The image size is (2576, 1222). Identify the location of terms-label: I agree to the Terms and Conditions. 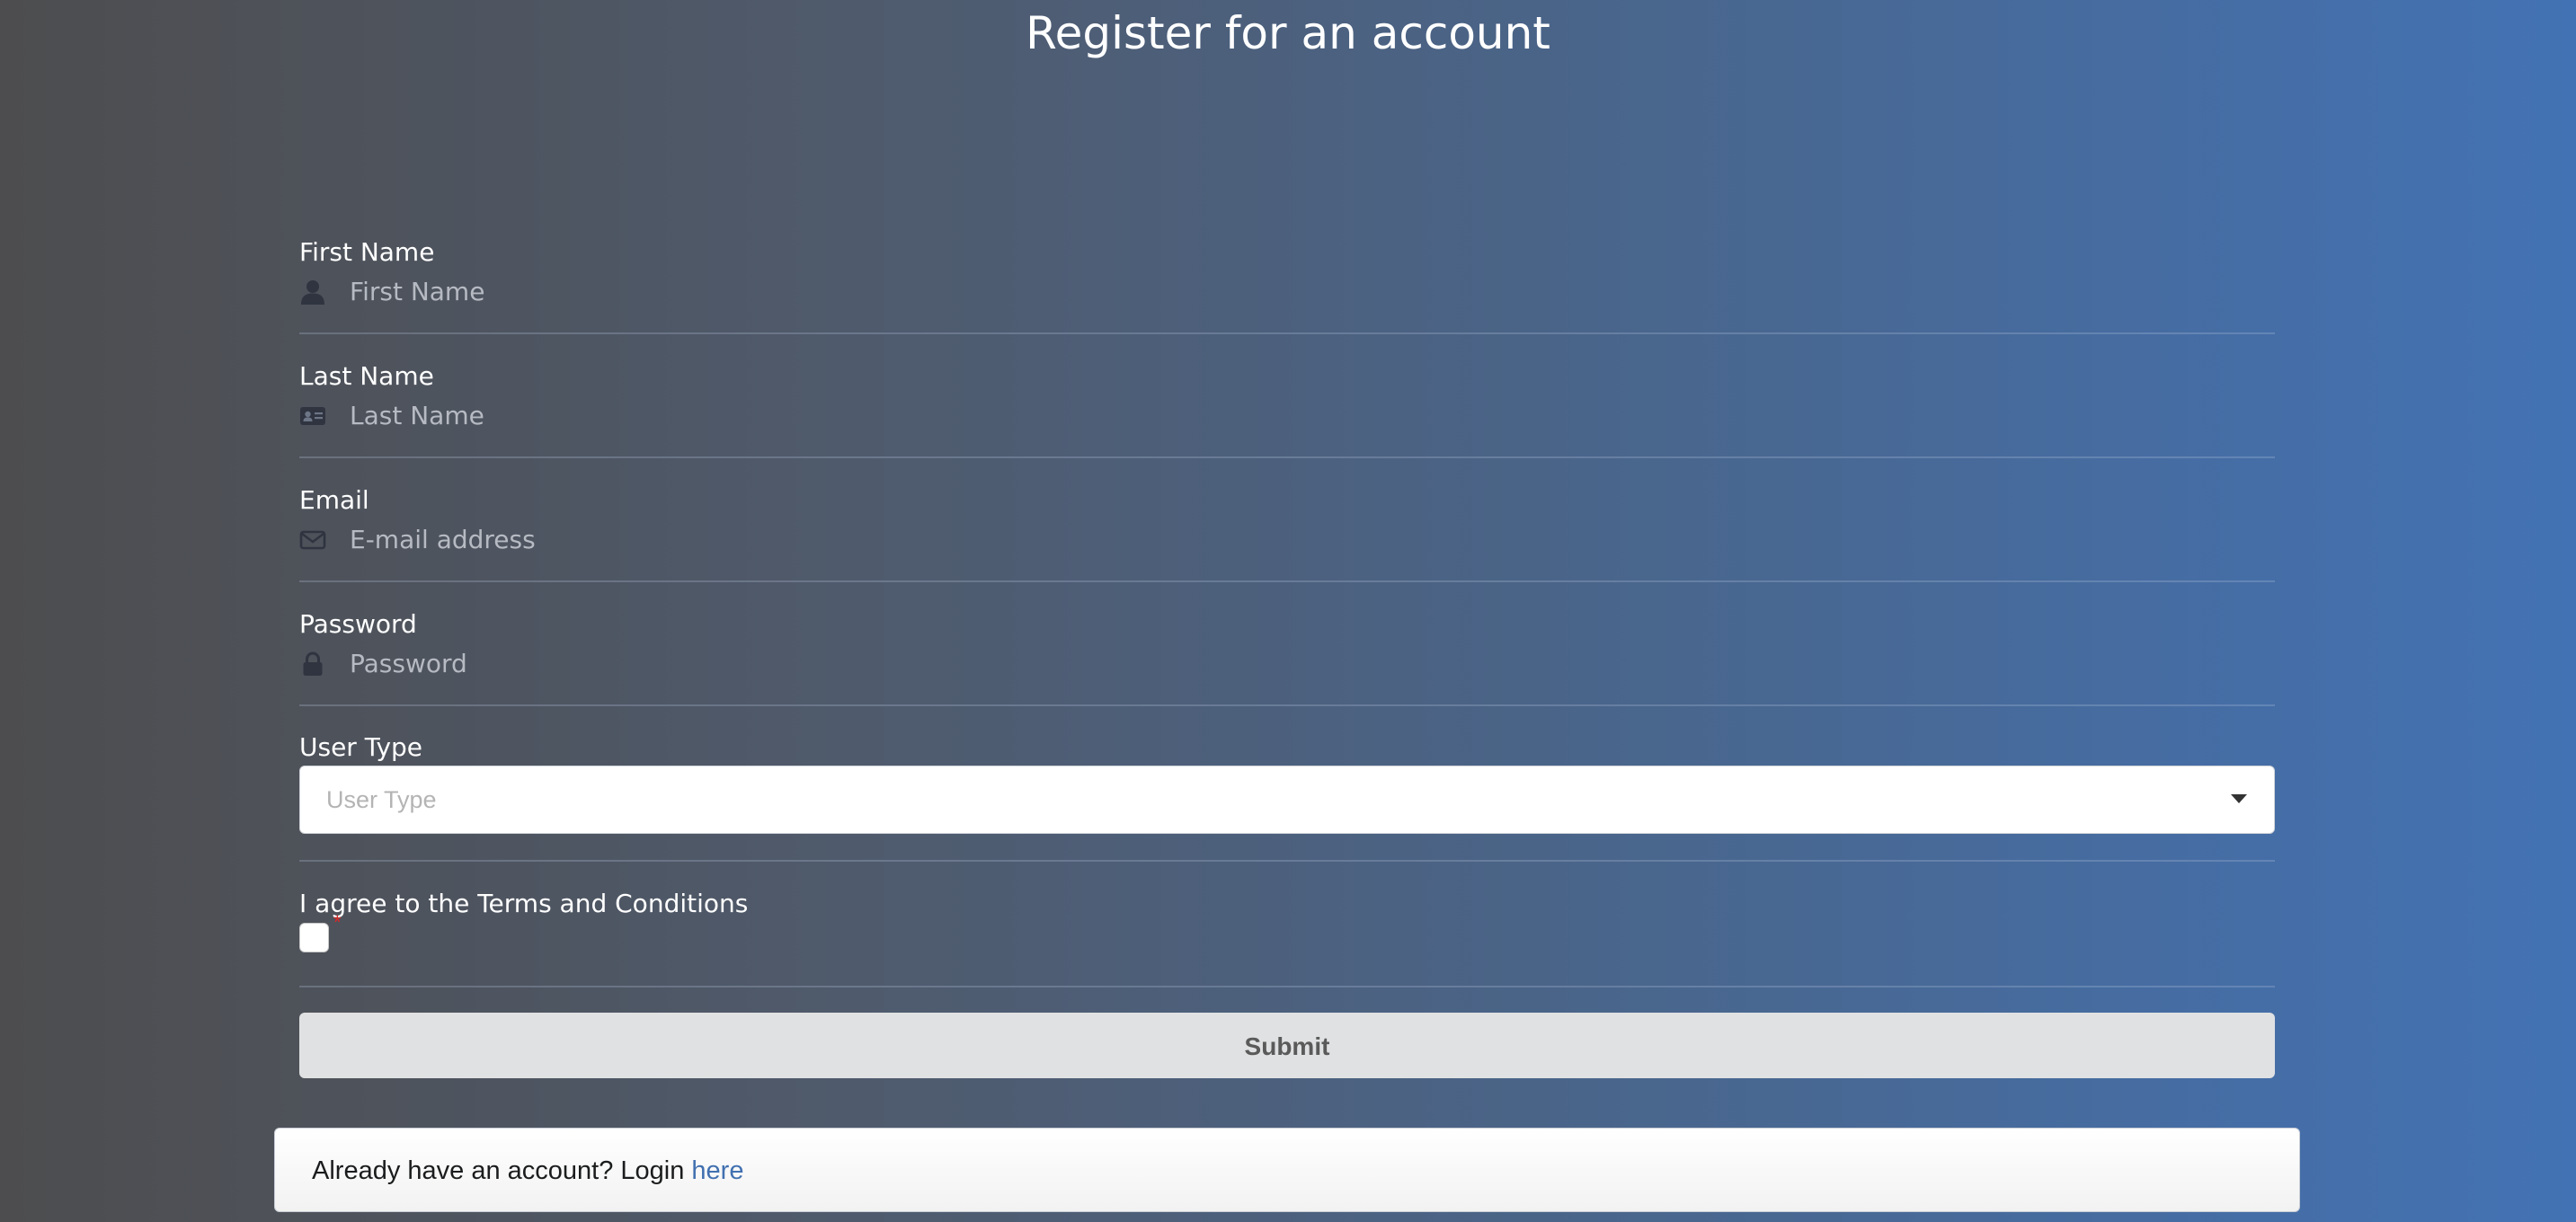
(524, 903).